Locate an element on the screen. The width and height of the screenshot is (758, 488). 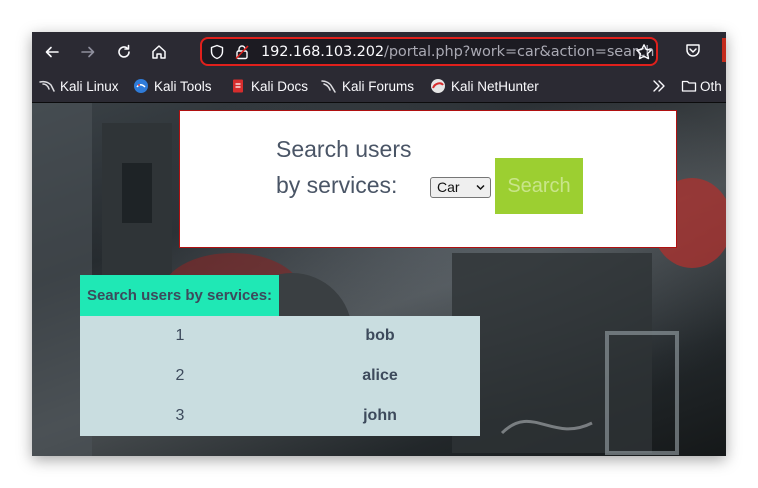
user-id-cell: 3 is located at coordinates (180, 415).